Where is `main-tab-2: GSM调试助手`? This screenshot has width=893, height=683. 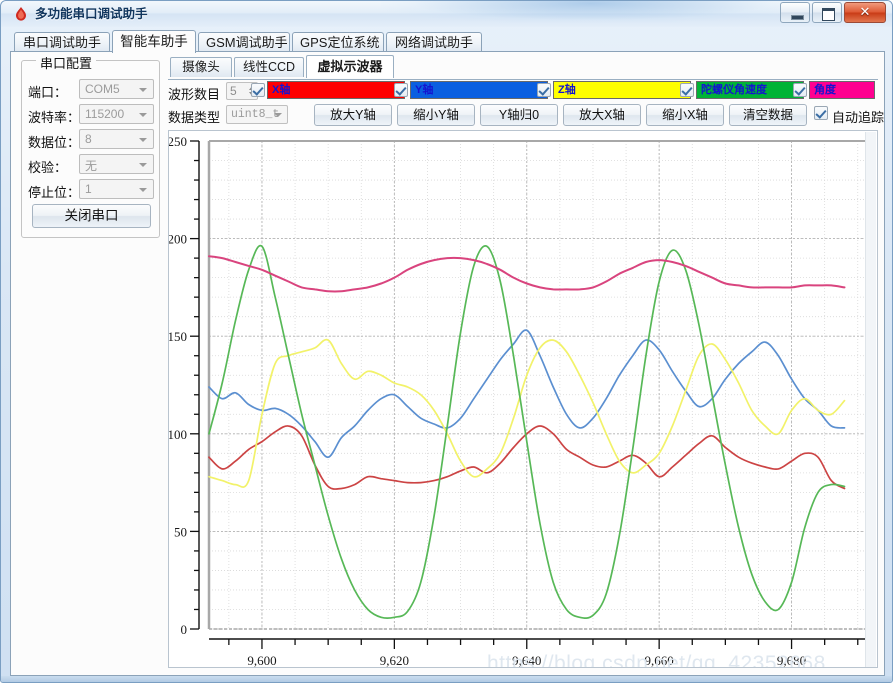 main-tab-2: GSM调试助手 is located at coordinates (244, 42).